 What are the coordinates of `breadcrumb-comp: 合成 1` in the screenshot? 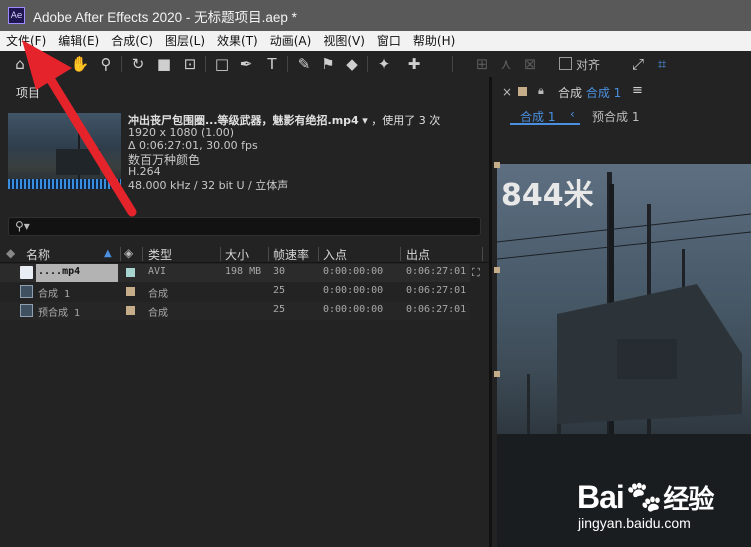 It's located at (538, 117).